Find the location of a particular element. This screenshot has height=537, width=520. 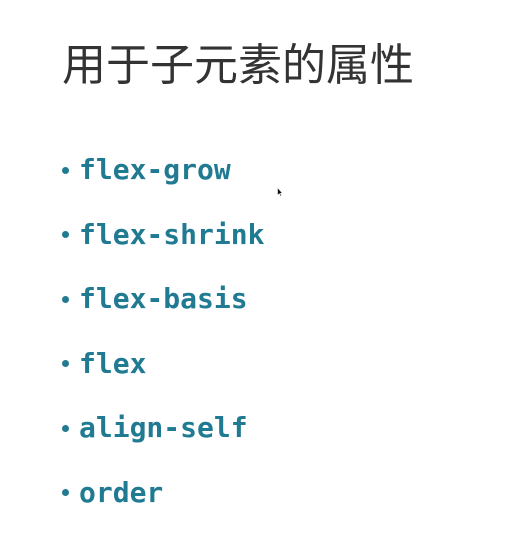

list-item: flex is located at coordinates (163, 364).